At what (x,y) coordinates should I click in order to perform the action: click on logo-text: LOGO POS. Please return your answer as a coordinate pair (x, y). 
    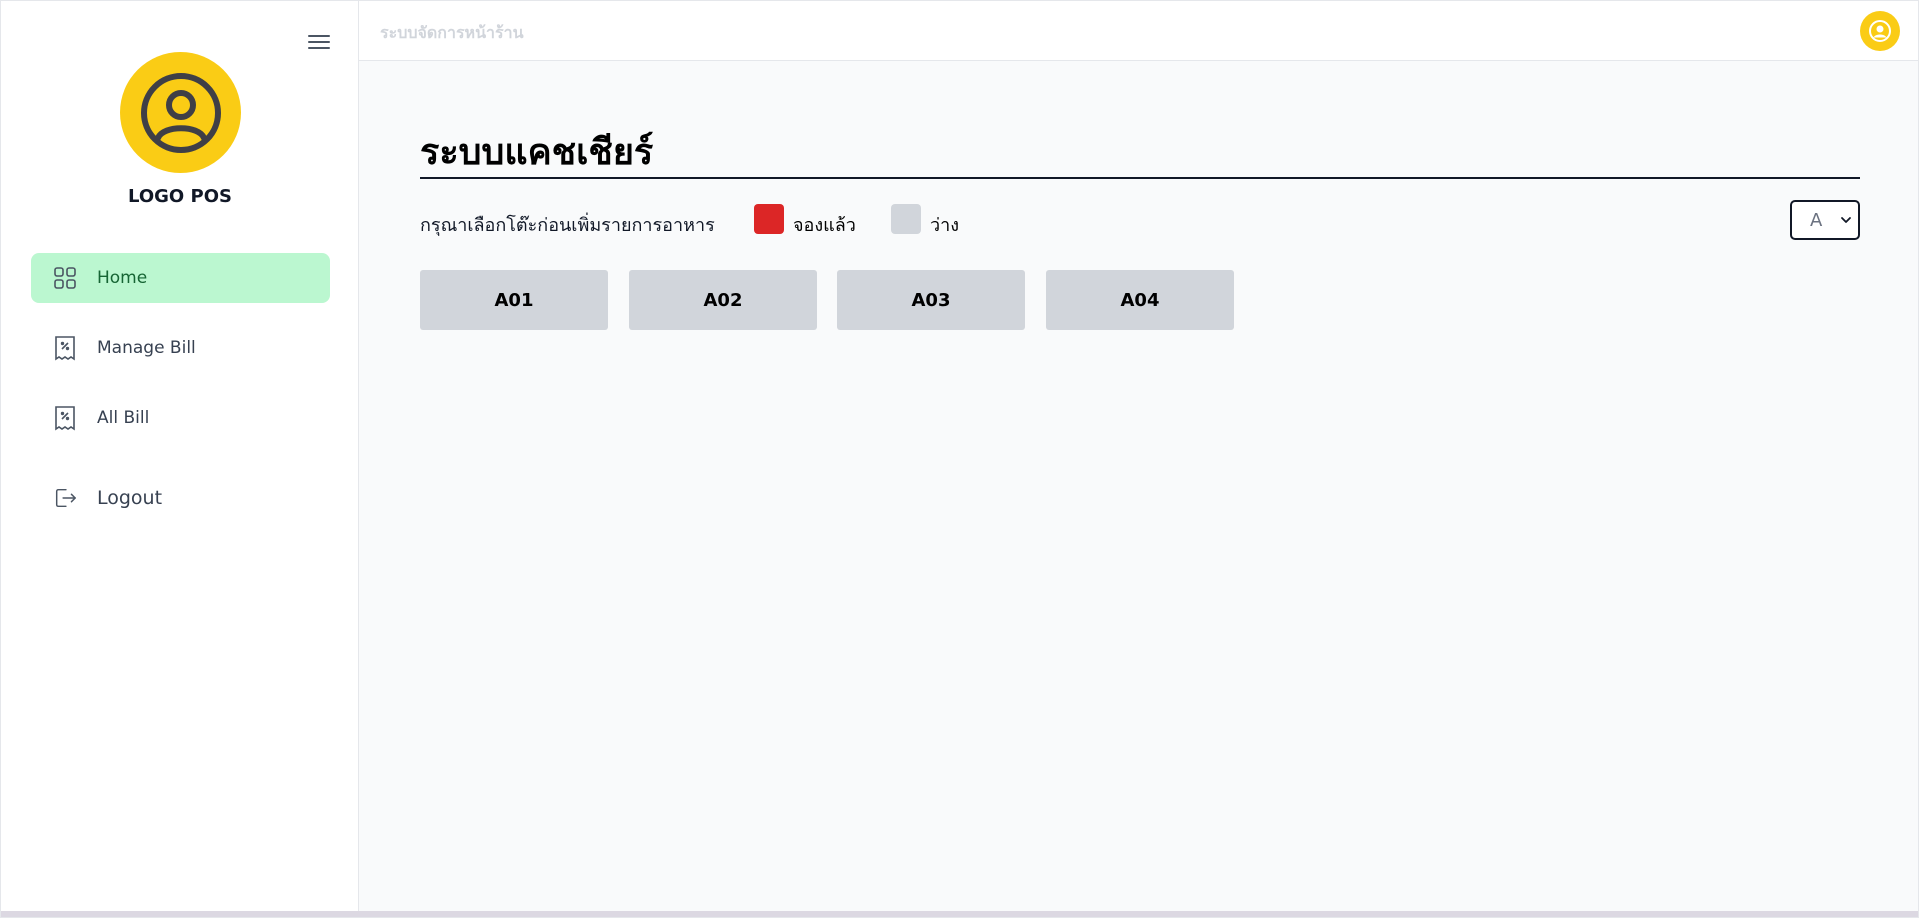
    Looking at the image, I should click on (180, 196).